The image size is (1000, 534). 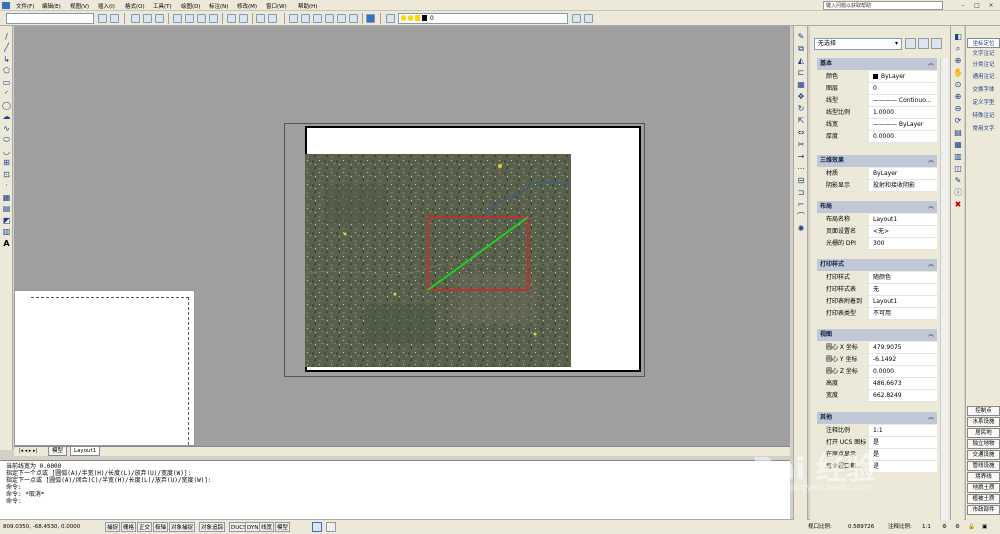 What do you see at coordinates (6, 174) in the screenshot?
I see `make-block-icon: ⊡` at bounding box center [6, 174].